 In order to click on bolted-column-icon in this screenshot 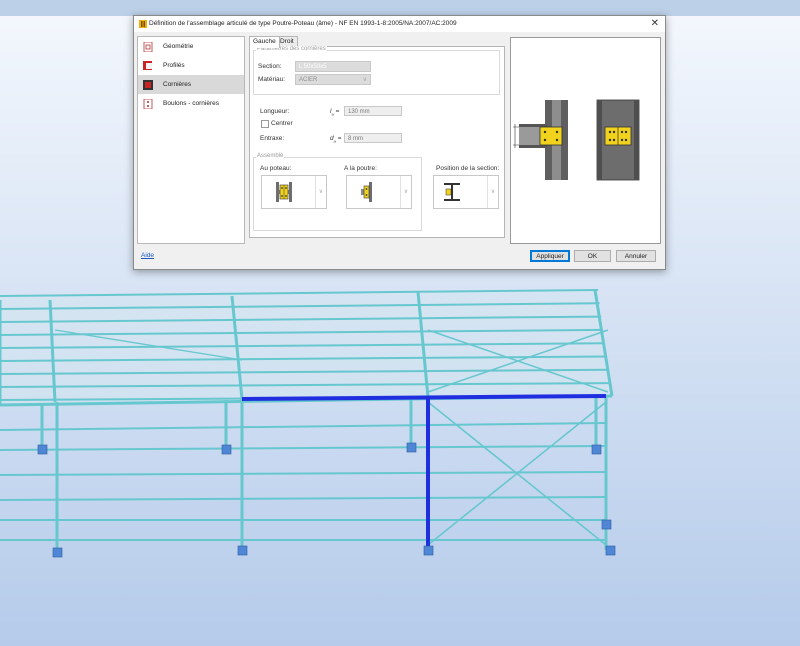, I will do `click(284, 192)`.